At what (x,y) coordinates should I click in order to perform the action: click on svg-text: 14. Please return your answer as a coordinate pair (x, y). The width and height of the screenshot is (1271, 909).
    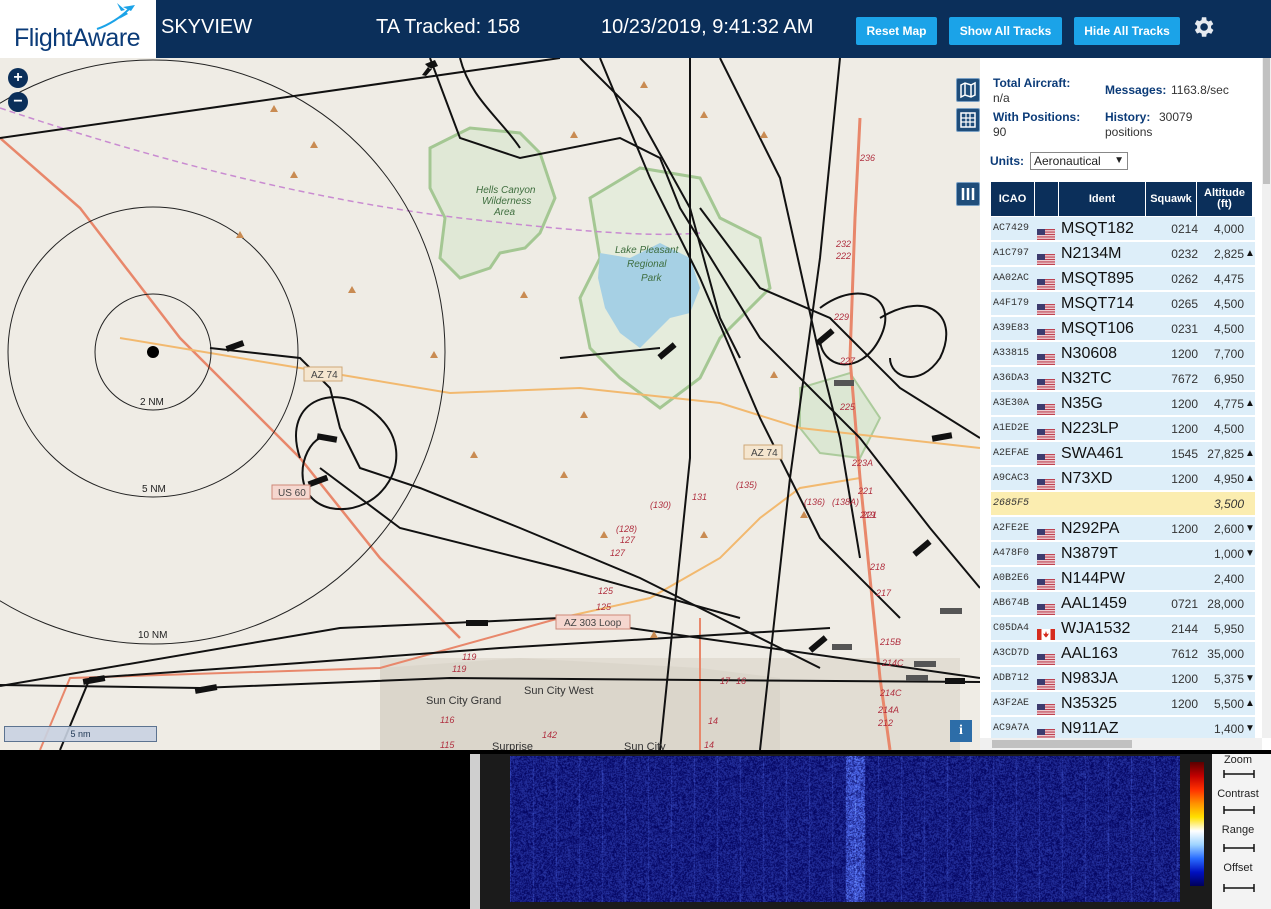
    Looking at the image, I should click on (709, 745).